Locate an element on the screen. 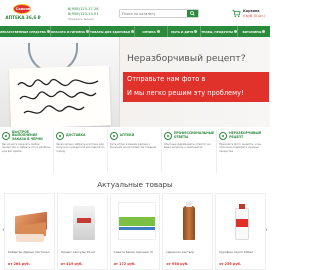 This screenshot has width=320, height=270. search-button is located at coordinates (192, 13).